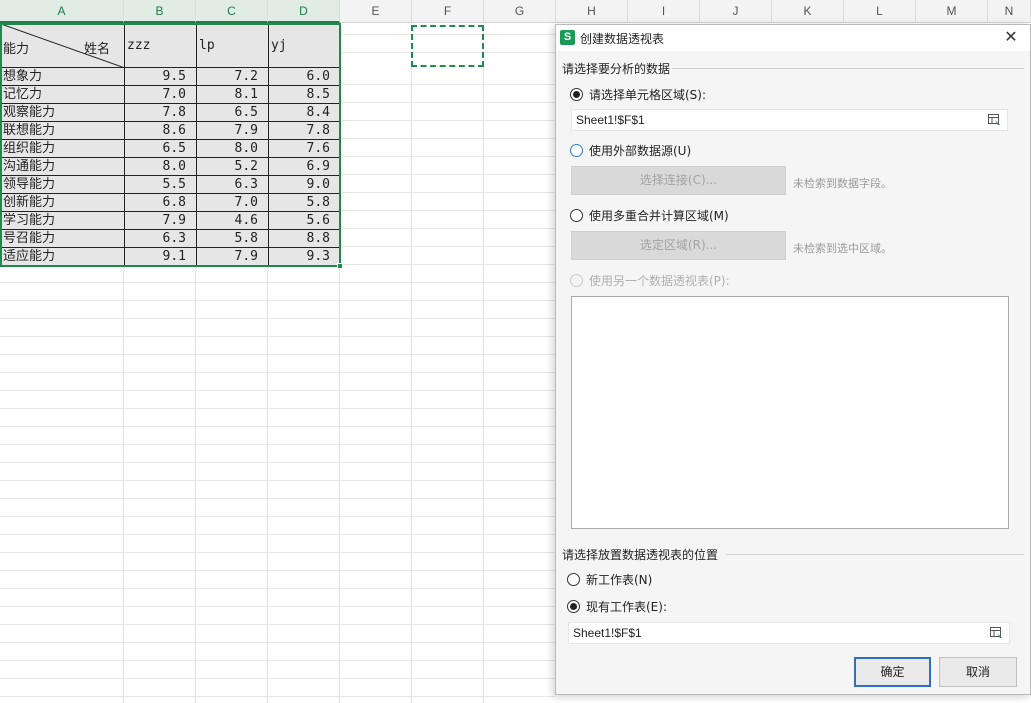 Image resolution: width=1031 pixels, height=703 pixels. What do you see at coordinates (232, 94) in the screenshot?
I see `value-cell: 8.1` at bounding box center [232, 94].